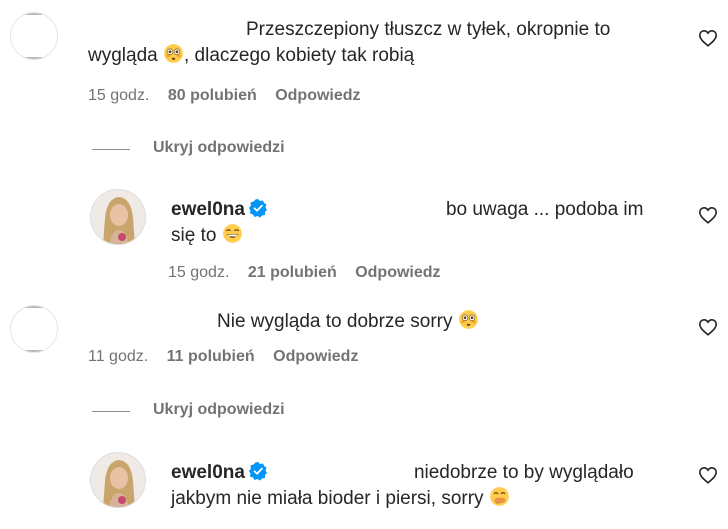 The width and height of the screenshot is (728, 529). Describe the element at coordinates (407, 222) in the screenshot. I see `reply-text: ewel0na bo uwaga ... podoba im się to` at that location.